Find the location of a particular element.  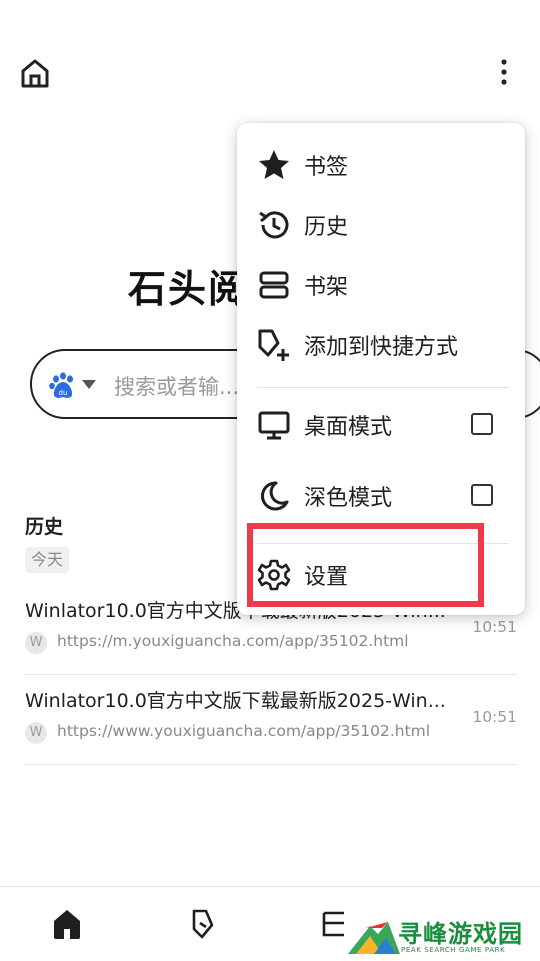

menu-item-bookmarks: 书签 is located at coordinates (381, 165).